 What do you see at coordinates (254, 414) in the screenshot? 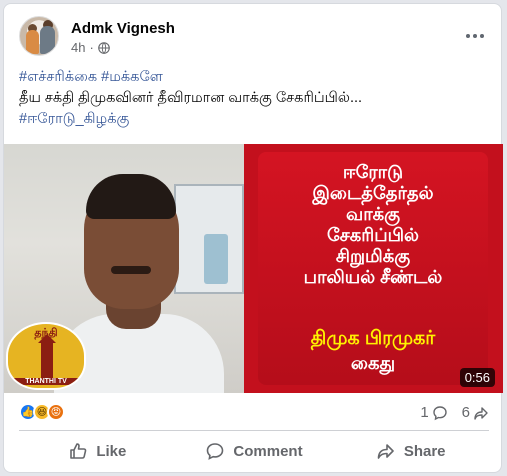
I see `post-stats: 👍 😆 😡 1 6` at bounding box center [254, 414].